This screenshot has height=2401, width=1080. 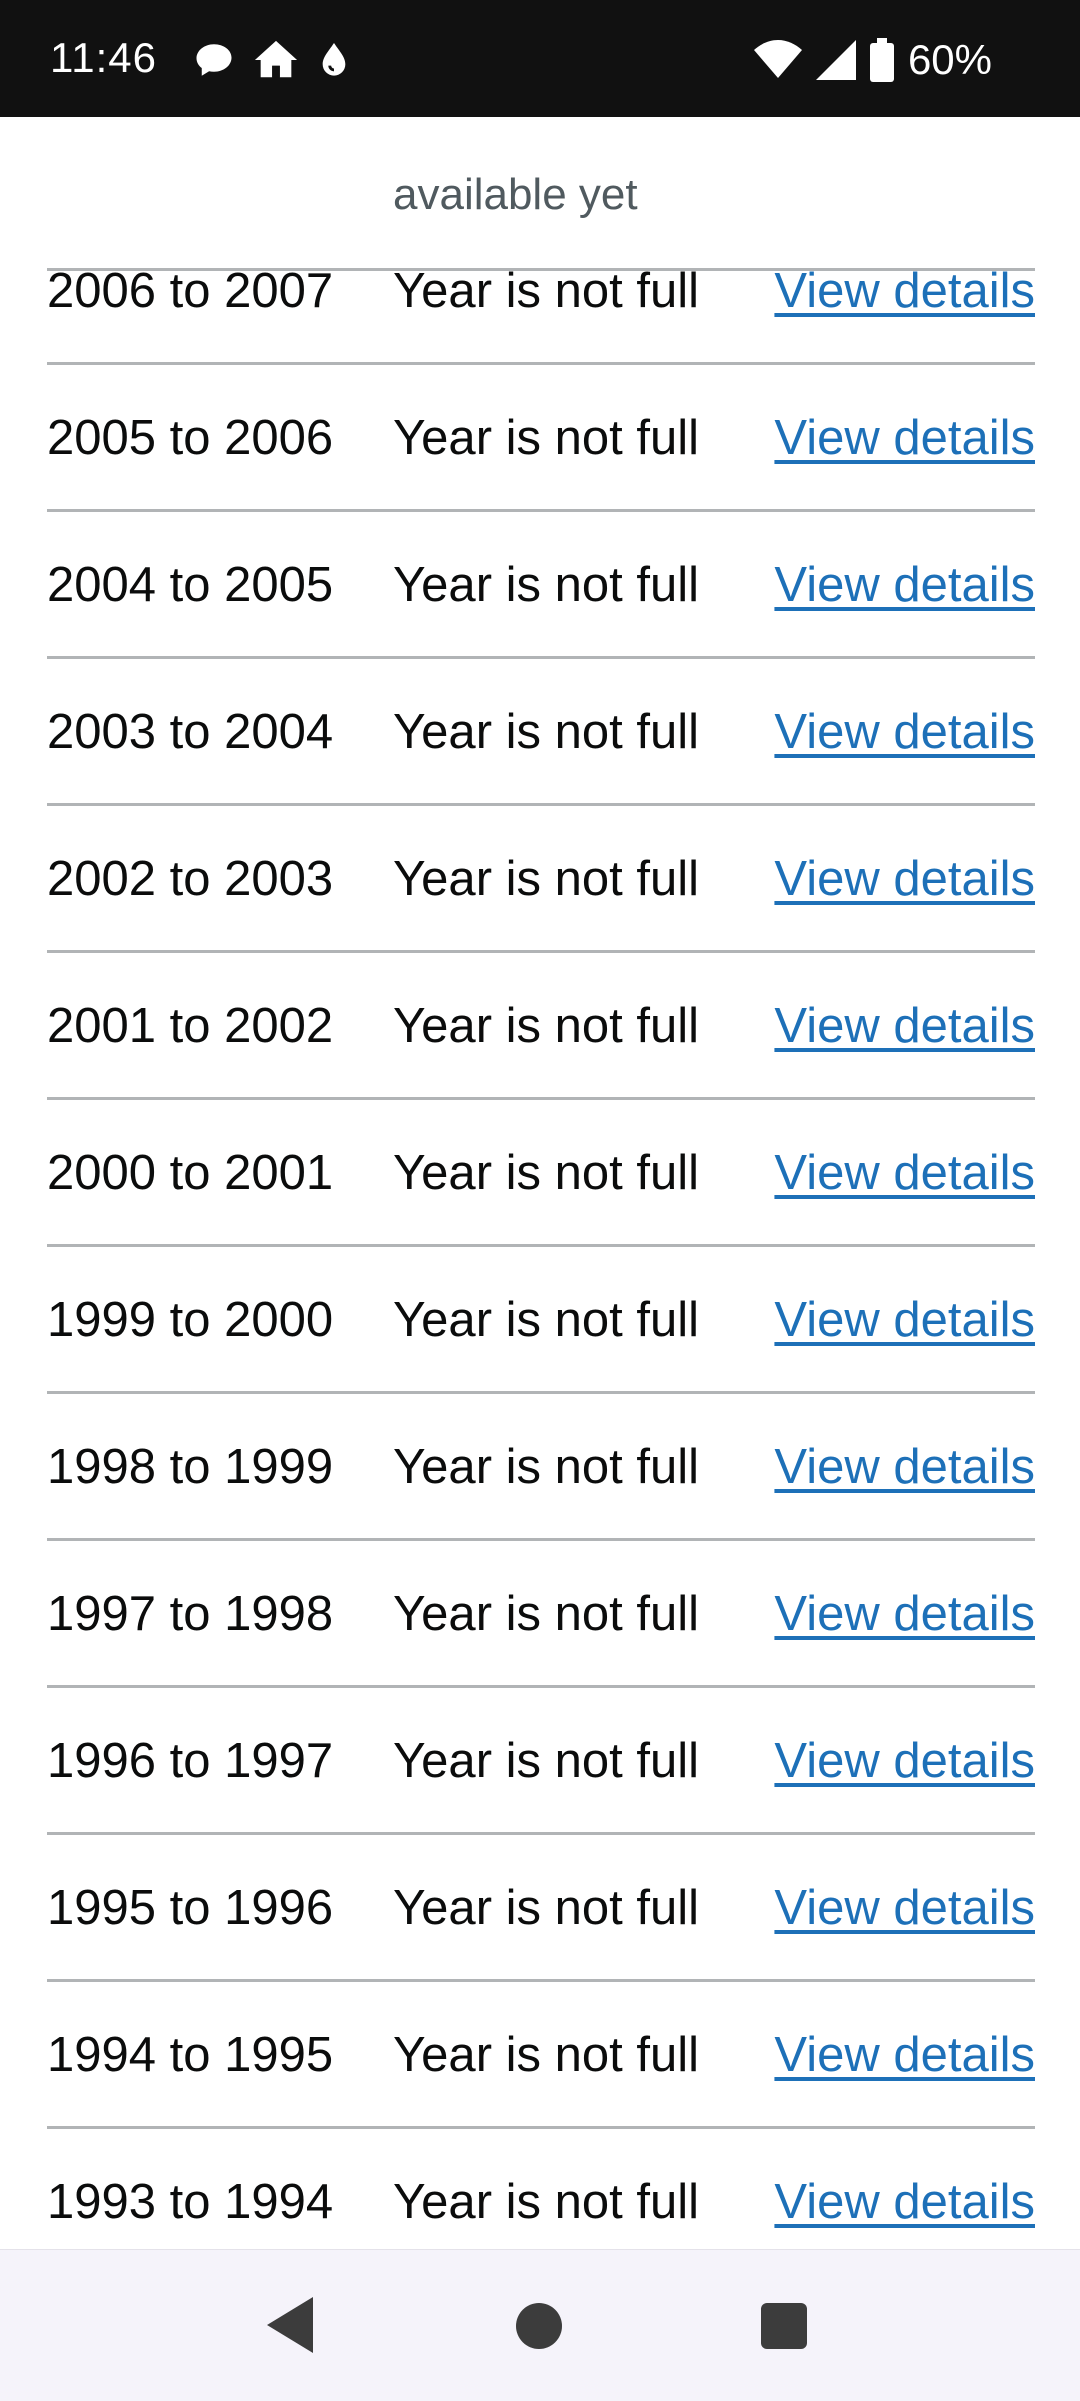 What do you see at coordinates (190, 291) in the screenshot?
I see `year-range: 2006 to 2007` at bounding box center [190, 291].